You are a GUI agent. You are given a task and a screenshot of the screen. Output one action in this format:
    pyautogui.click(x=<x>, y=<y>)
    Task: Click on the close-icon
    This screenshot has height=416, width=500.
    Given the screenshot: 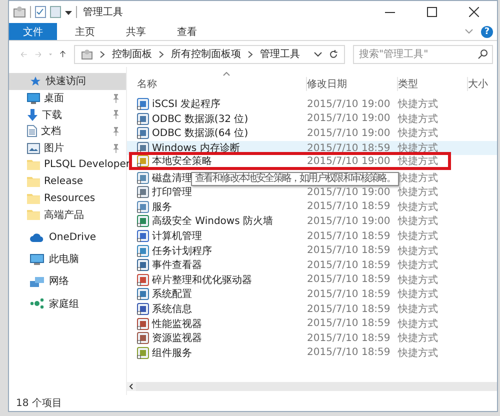 What is the action you would take?
    pyautogui.click(x=474, y=12)
    